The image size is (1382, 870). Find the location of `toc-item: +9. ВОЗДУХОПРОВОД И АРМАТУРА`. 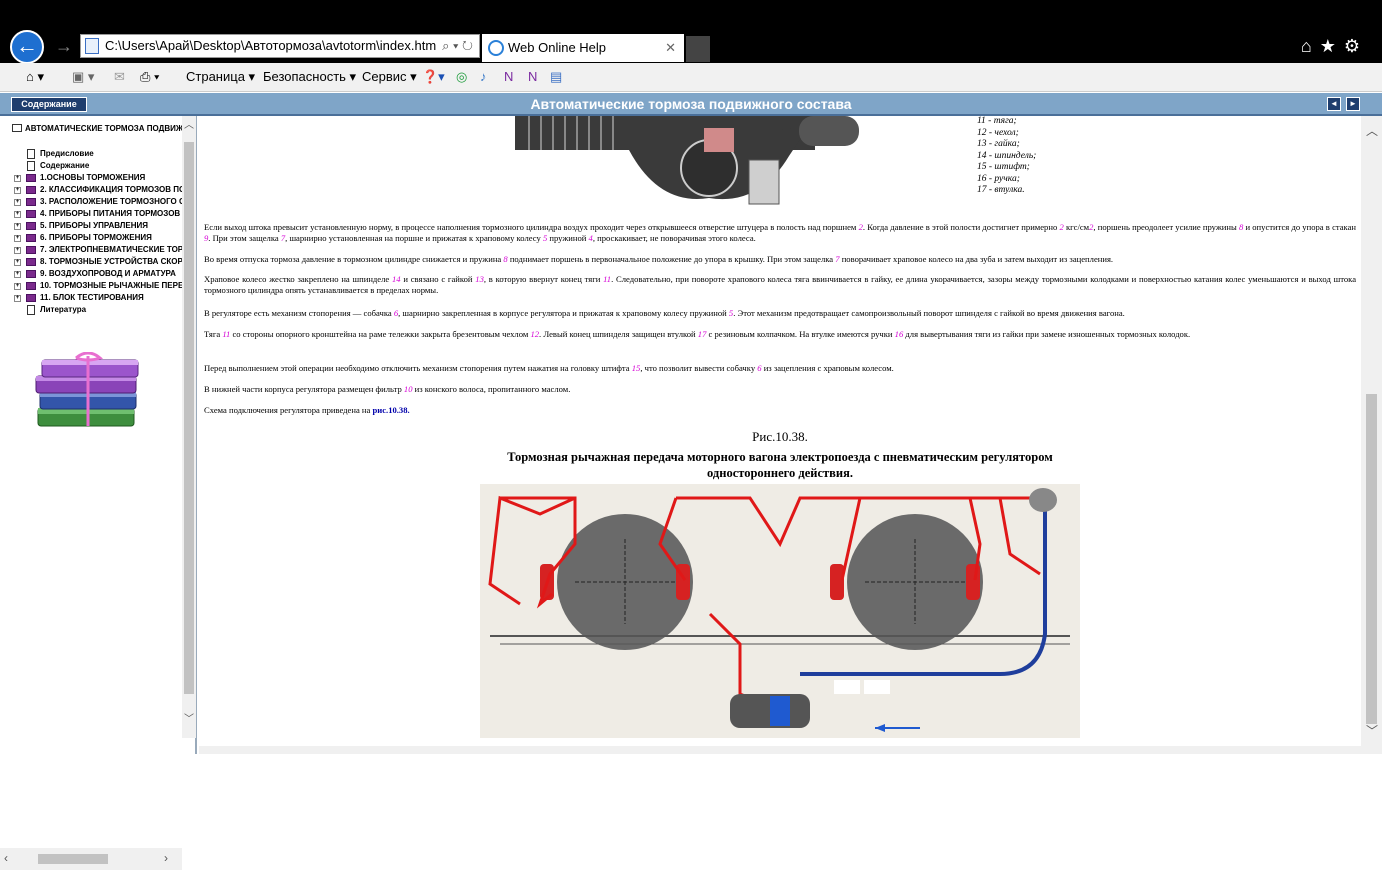

toc-item: +9. ВОЗДУХОПРОВОД И АРМАТУРА is located at coordinates (98, 274).